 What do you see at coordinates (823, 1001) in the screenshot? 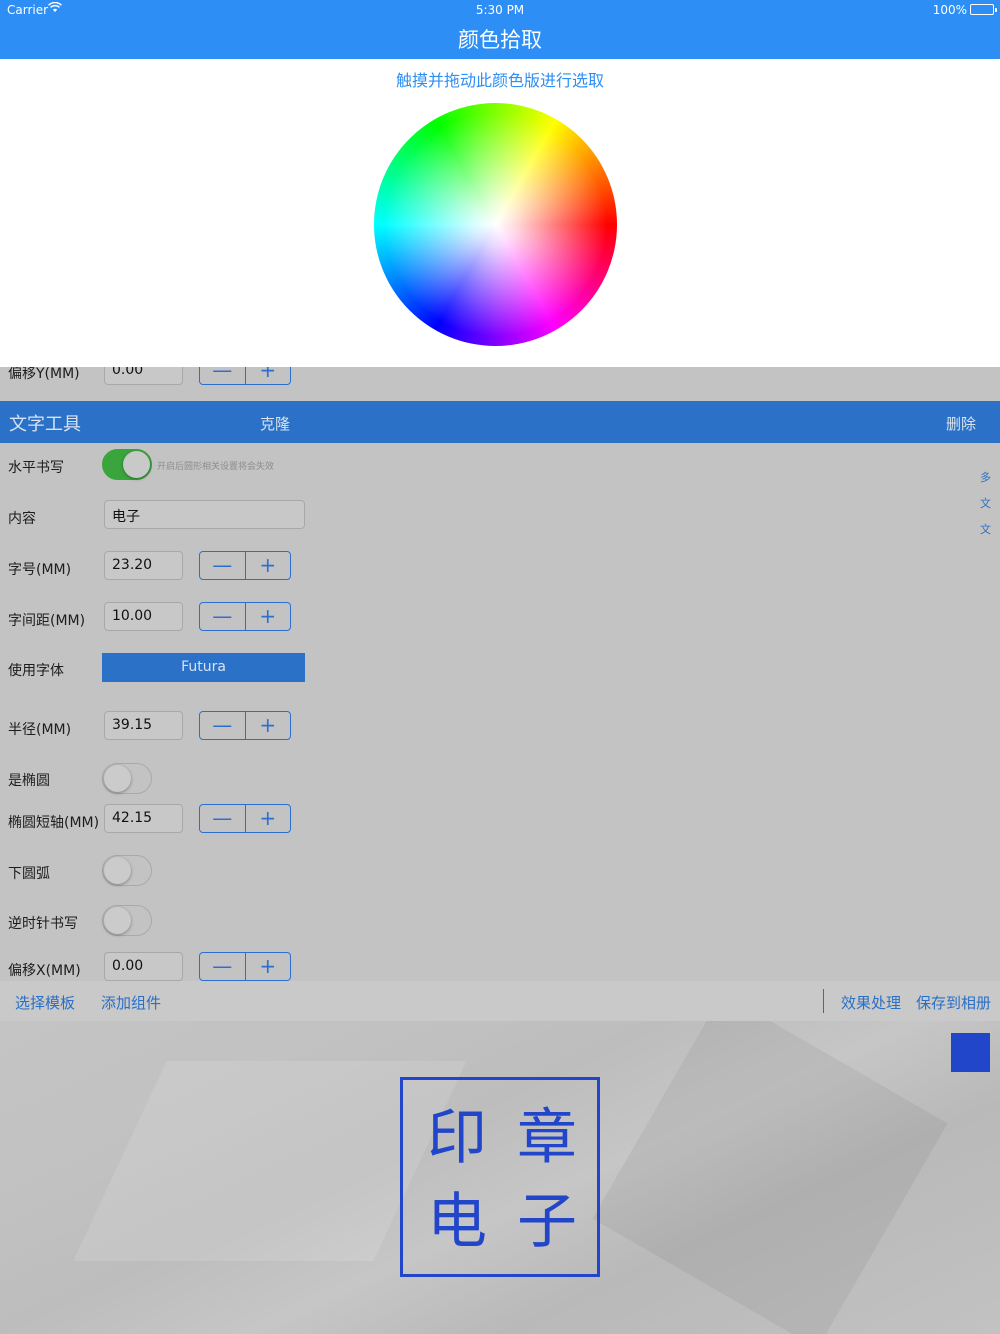
I see `toolbar-divider` at bounding box center [823, 1001].